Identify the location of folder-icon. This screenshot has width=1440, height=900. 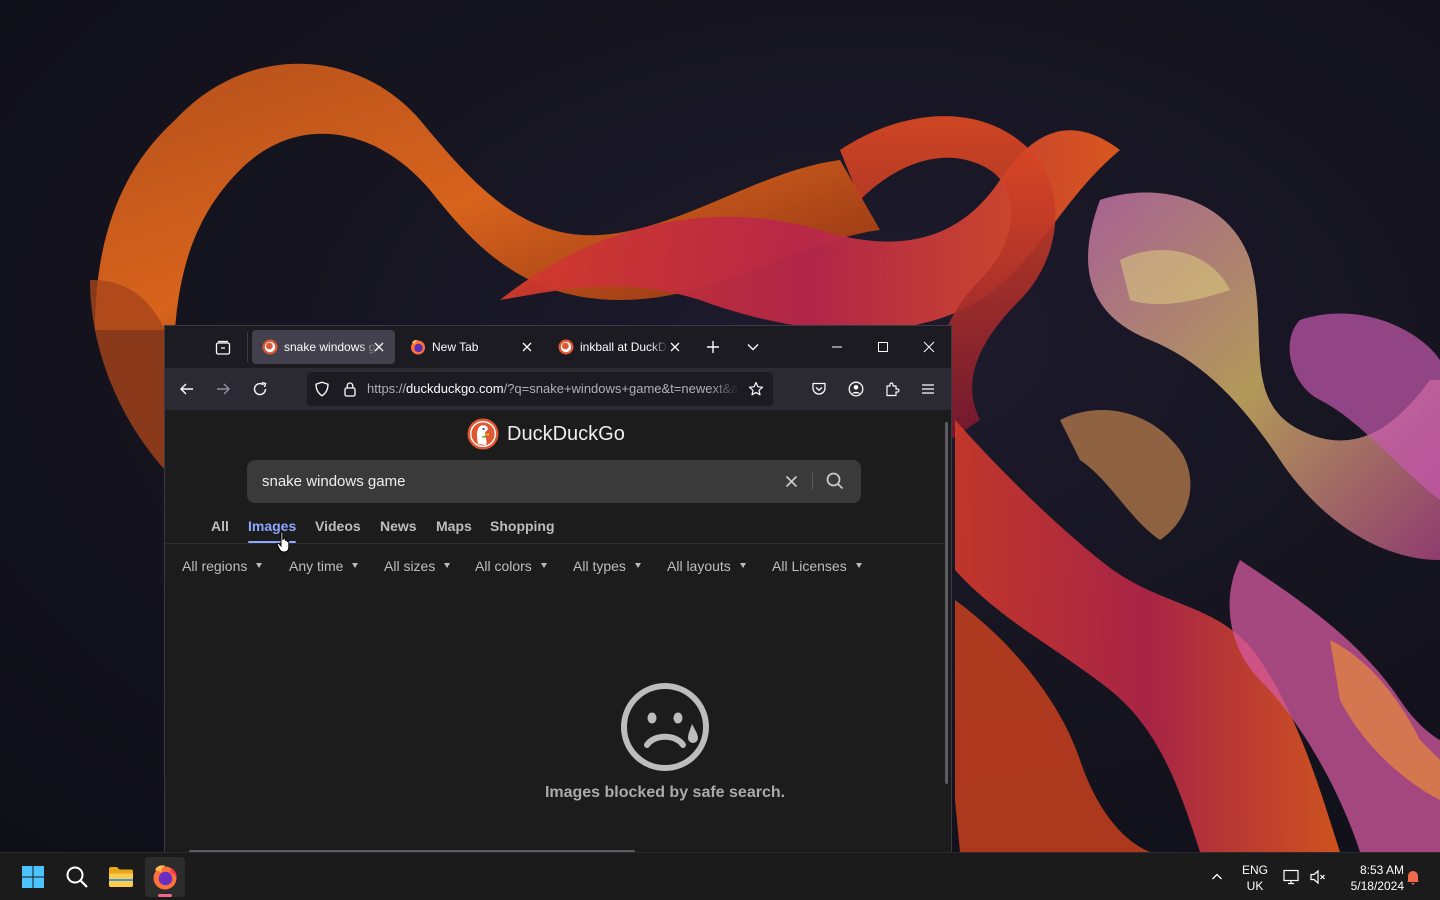
(121, 877).